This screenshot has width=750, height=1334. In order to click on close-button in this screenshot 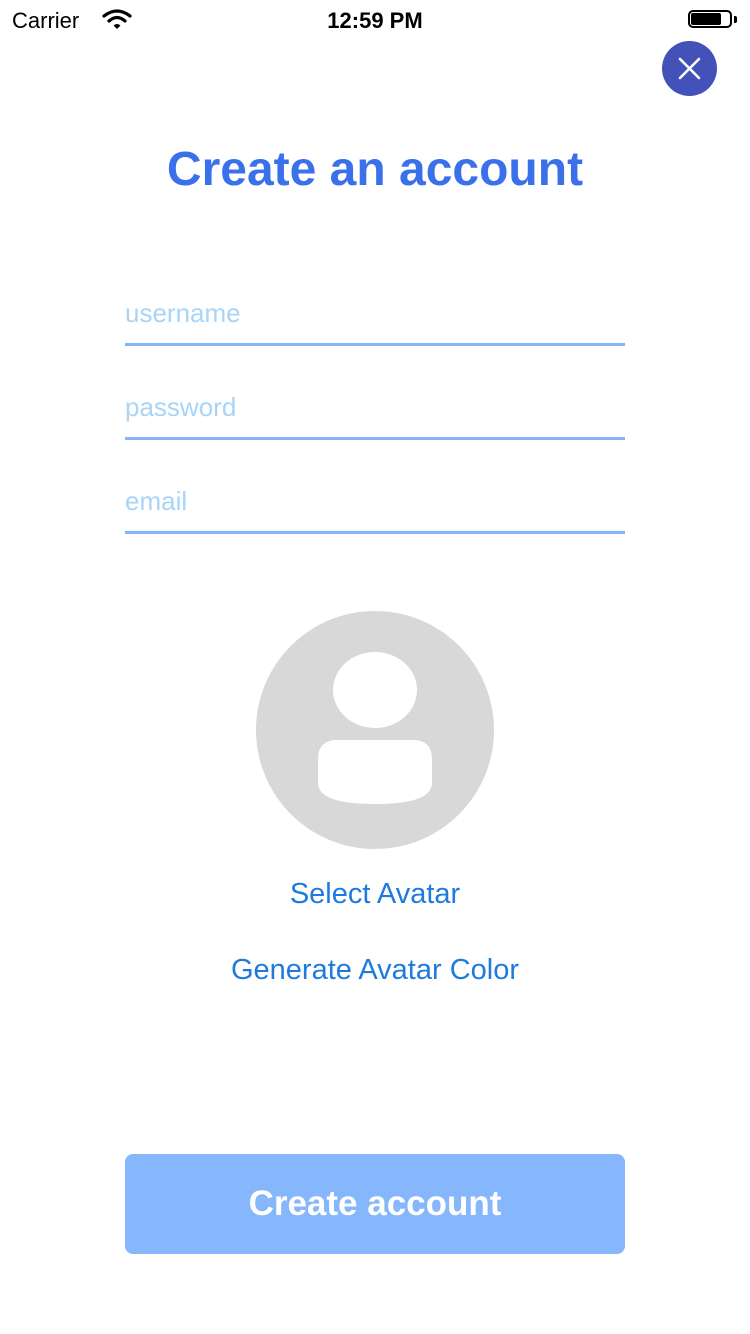, I will do `click(689, 68)`.